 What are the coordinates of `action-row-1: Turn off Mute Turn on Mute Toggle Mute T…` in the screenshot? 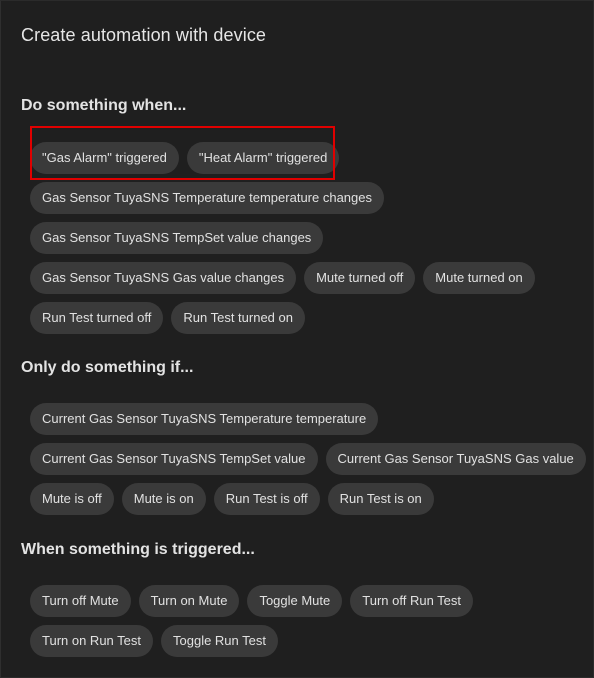 It's located at (252, 601).